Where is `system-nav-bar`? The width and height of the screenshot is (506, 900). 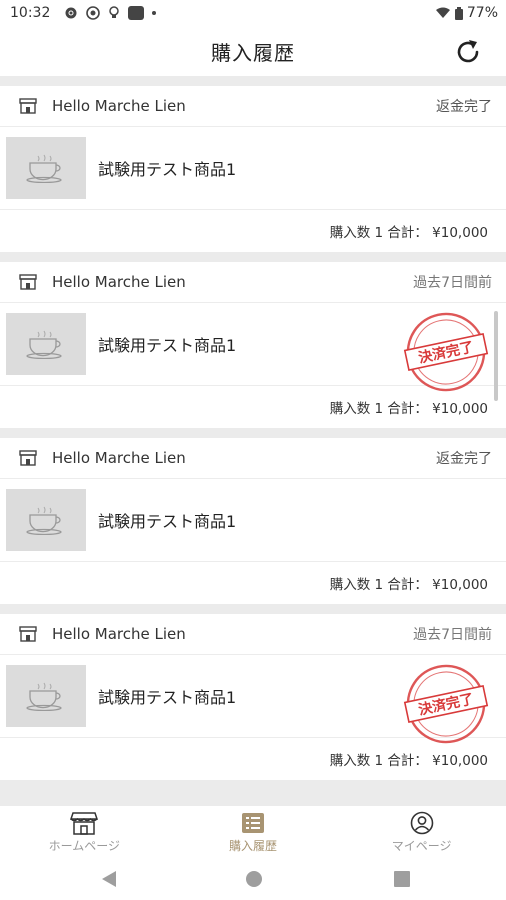
system-nav-bar is located at coordinates (253, 879).